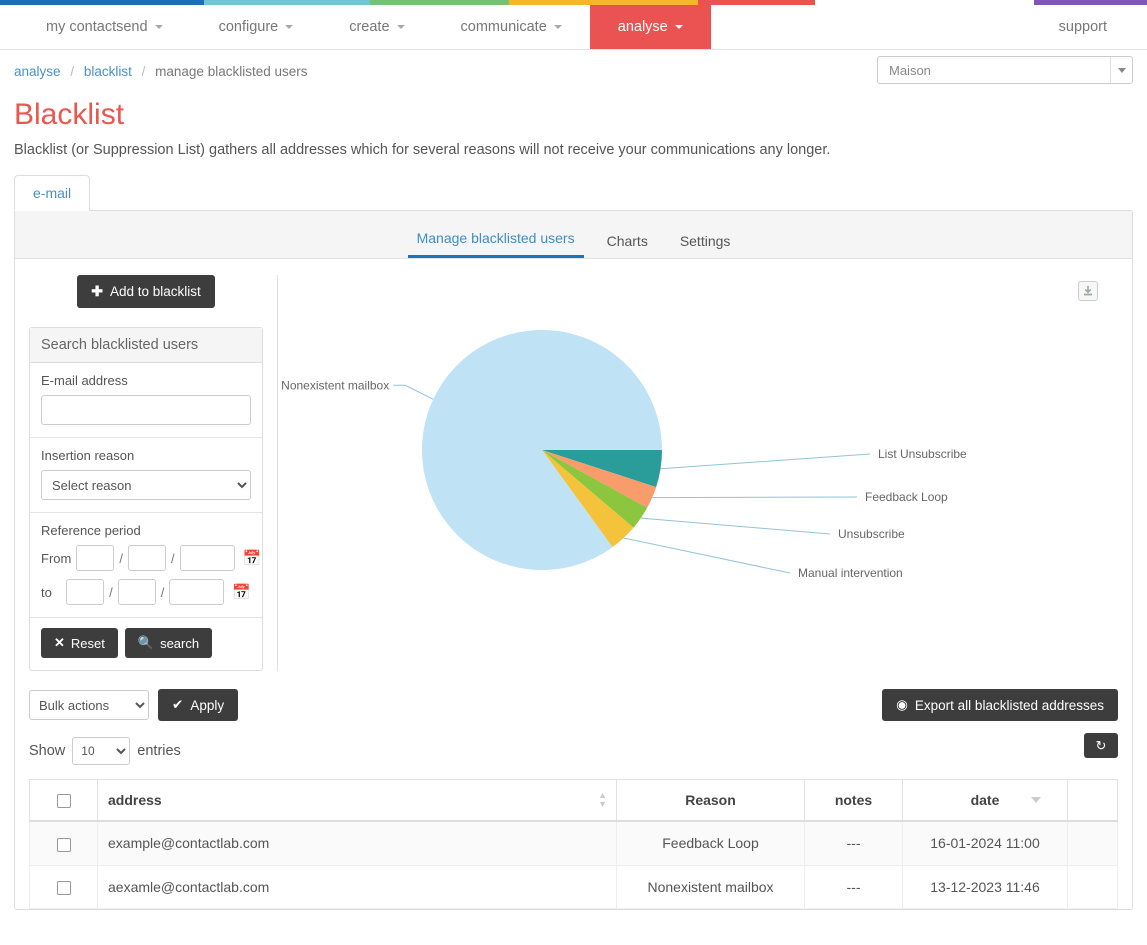 Image resolution: width=1147 pixels, height=945 pixels. I want to click on reset-label: Reset, so click(87, 643).